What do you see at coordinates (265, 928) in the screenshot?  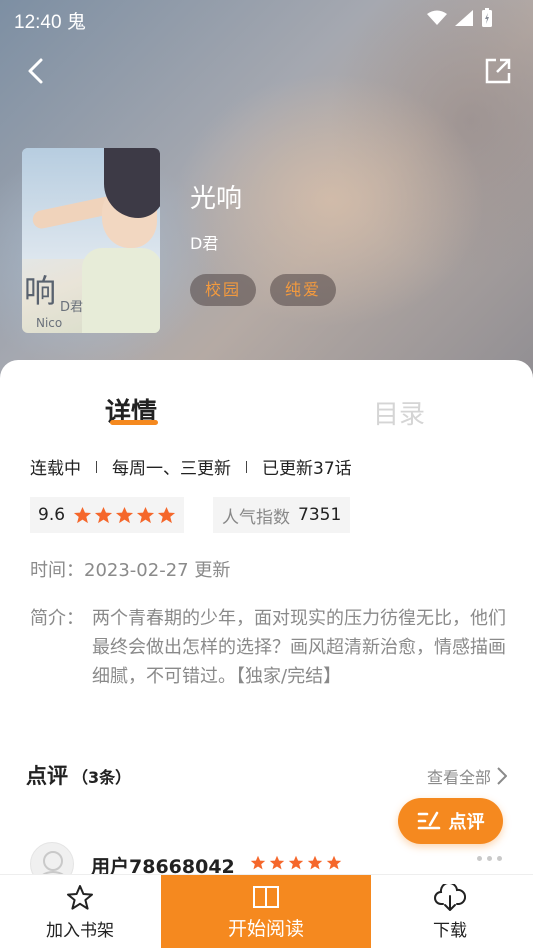 I see `start-reading-label: 开始阅读` at bounding box center [265, 928].